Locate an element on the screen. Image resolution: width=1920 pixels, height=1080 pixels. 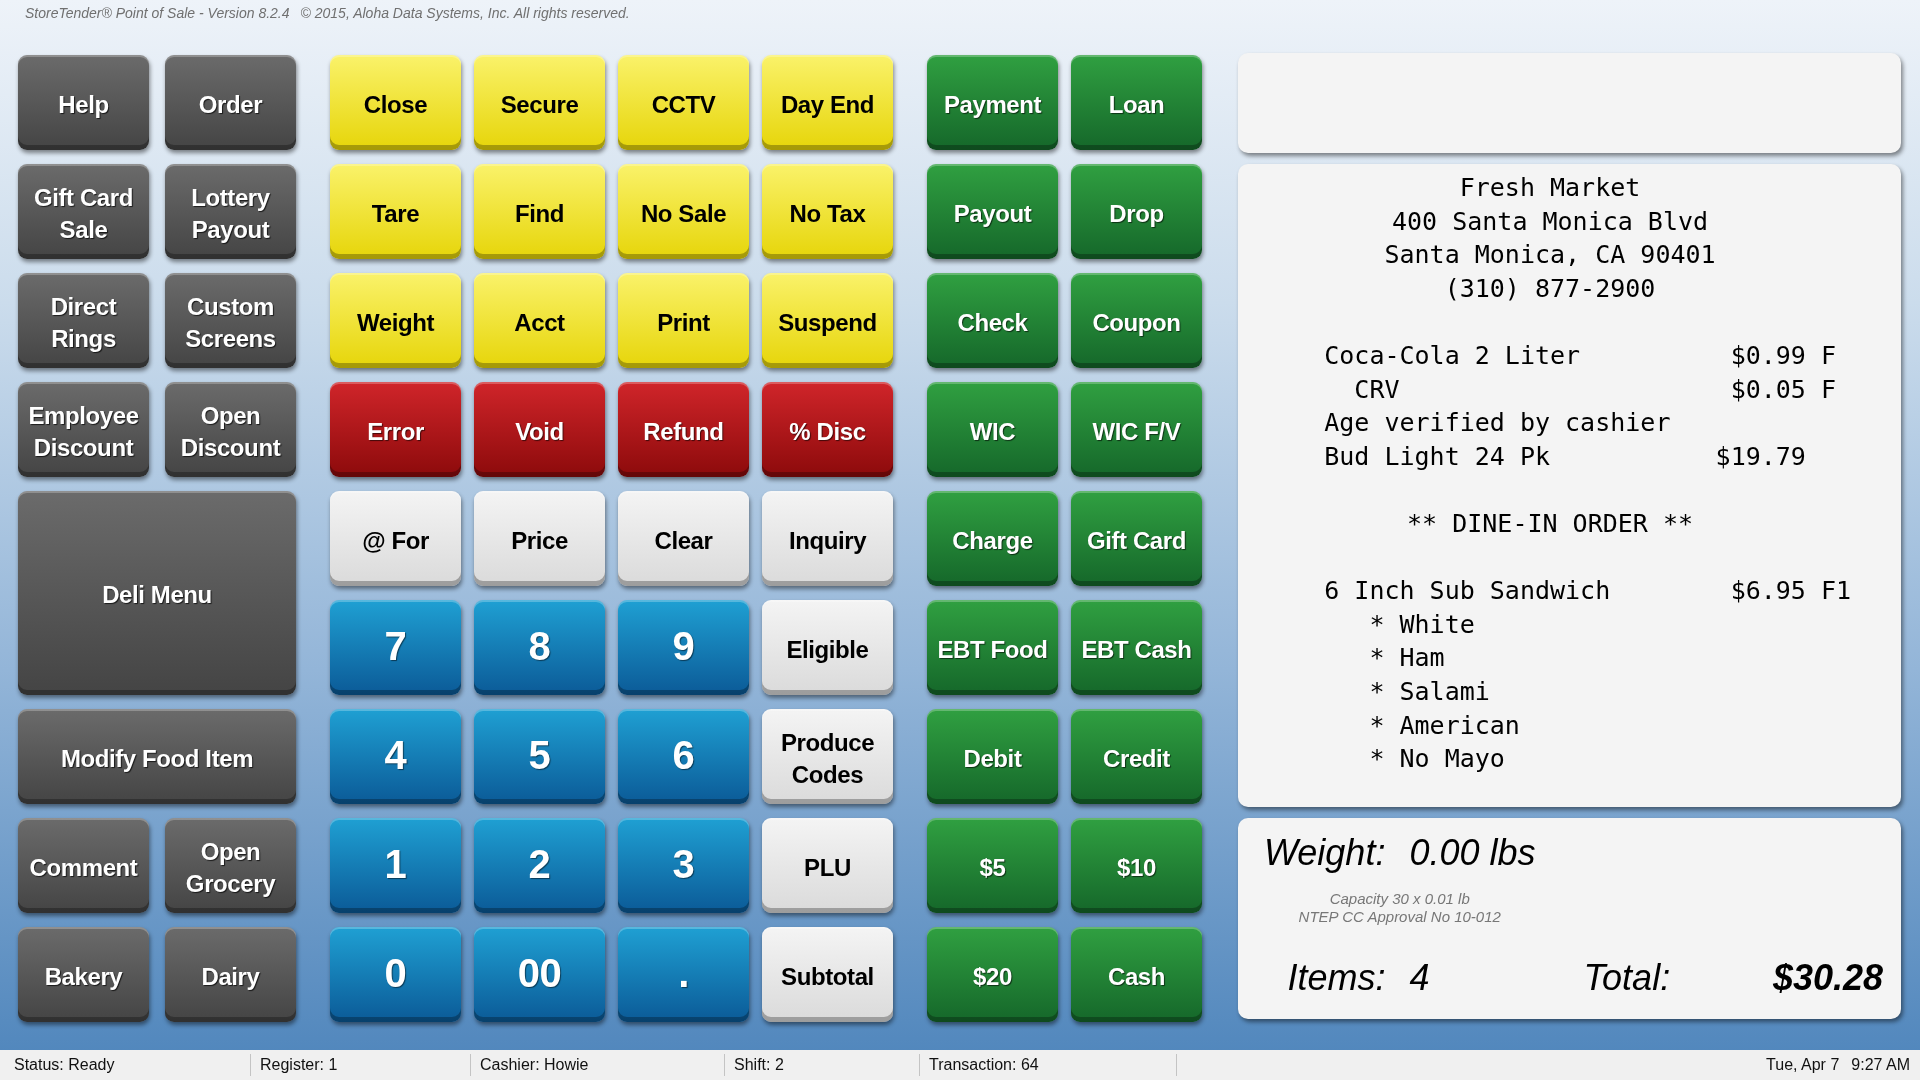
receipt-header-line: (310) 877-2900 is located at coordinates (1550, 288).